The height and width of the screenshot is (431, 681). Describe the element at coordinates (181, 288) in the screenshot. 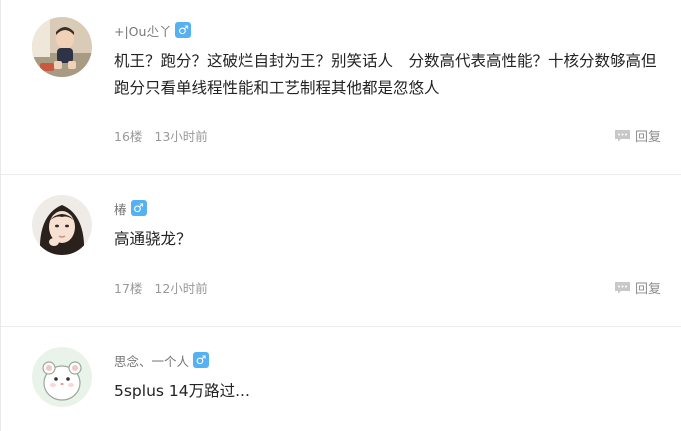

I see `post-time: 12小时前` at that location.